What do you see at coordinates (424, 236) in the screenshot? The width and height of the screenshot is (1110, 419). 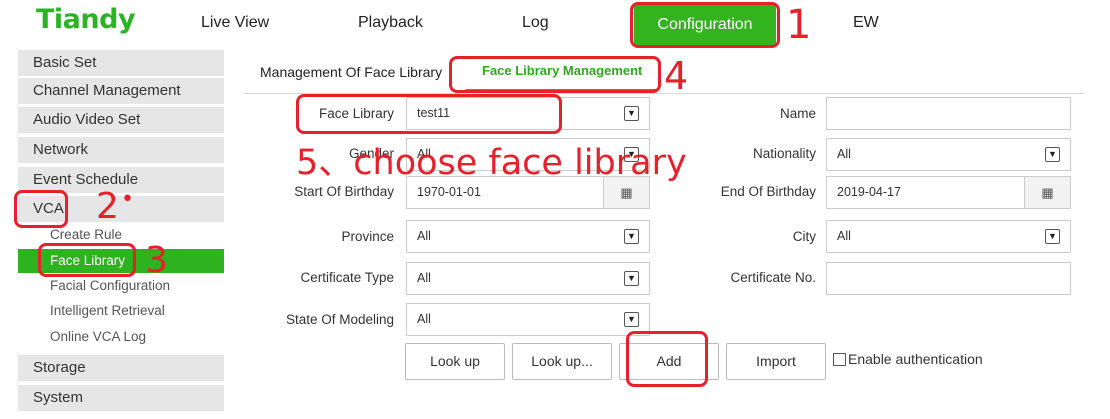 I see `province-value: All` at bounding box center [424, 236].